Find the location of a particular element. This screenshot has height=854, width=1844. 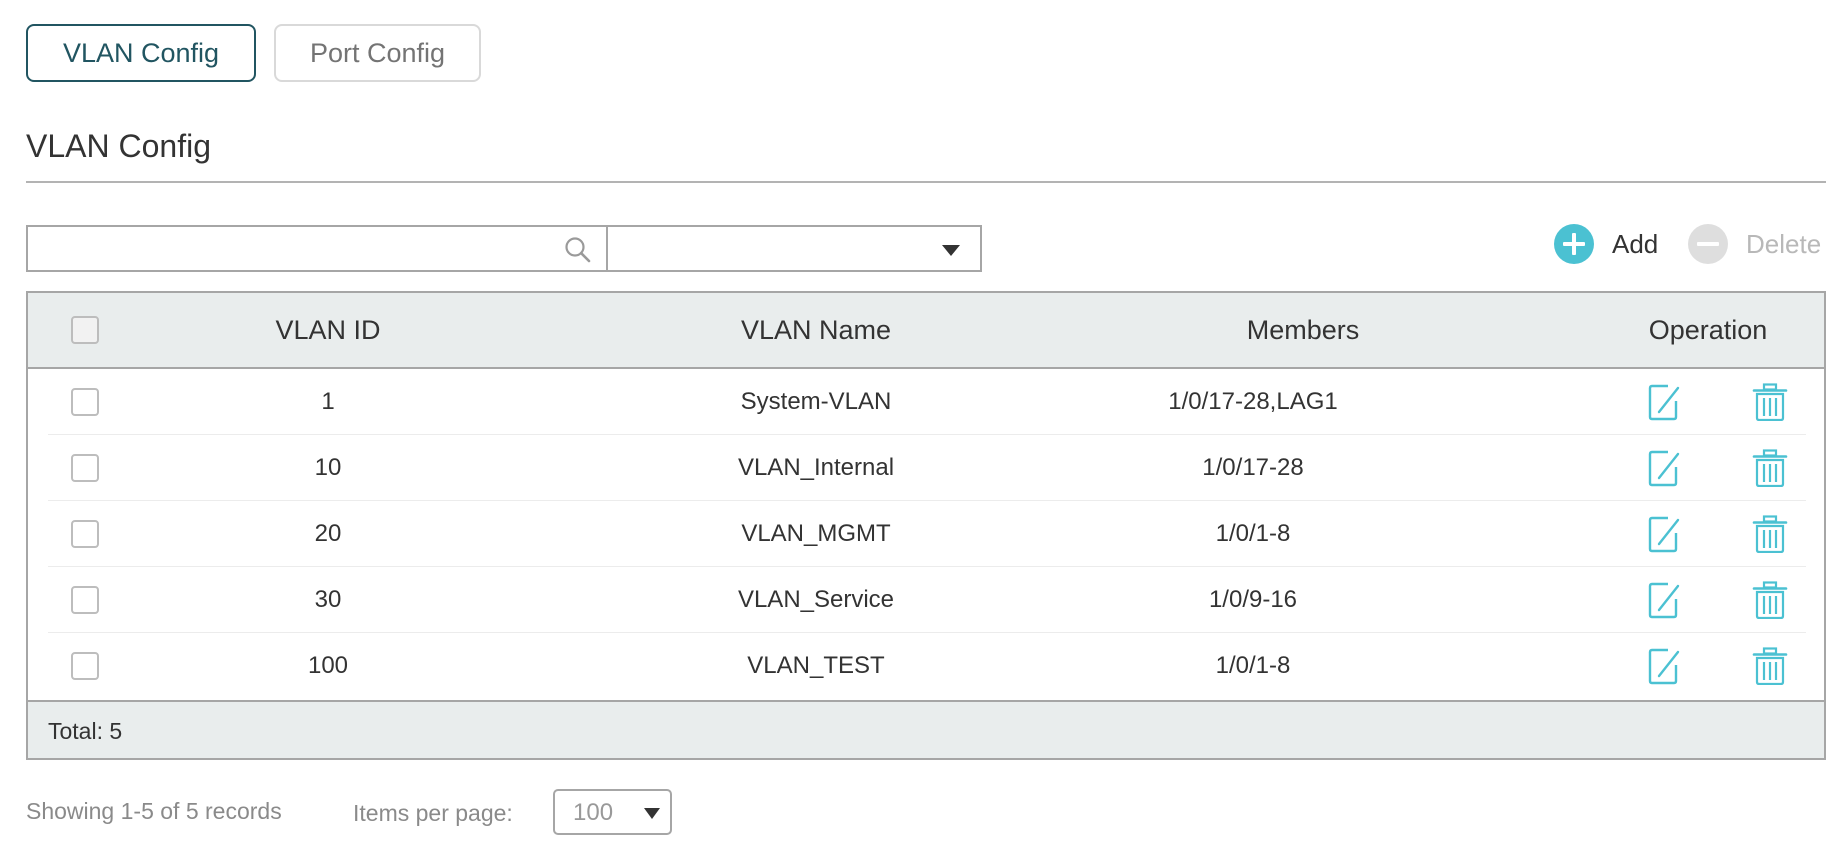

select-all-checkbox is located at coordinates (85, 330).